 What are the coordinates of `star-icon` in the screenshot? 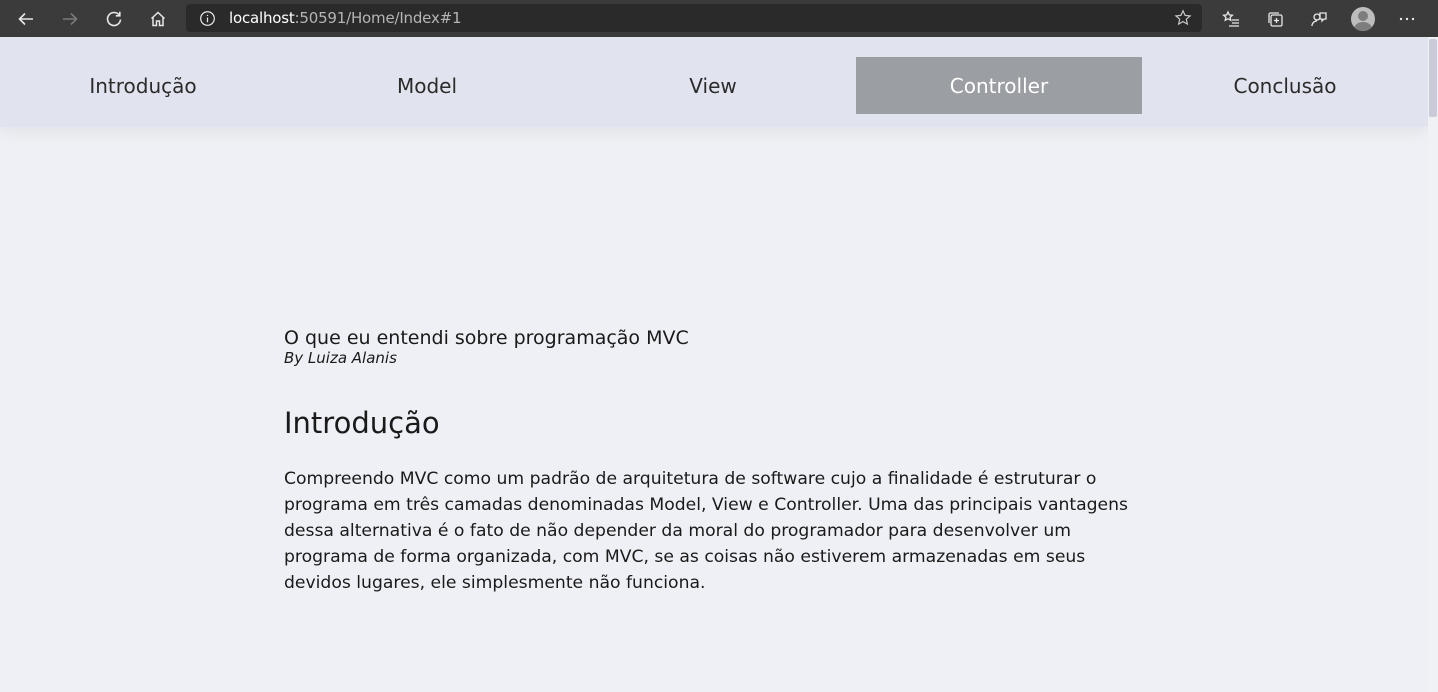 It's located at (1183, 18).